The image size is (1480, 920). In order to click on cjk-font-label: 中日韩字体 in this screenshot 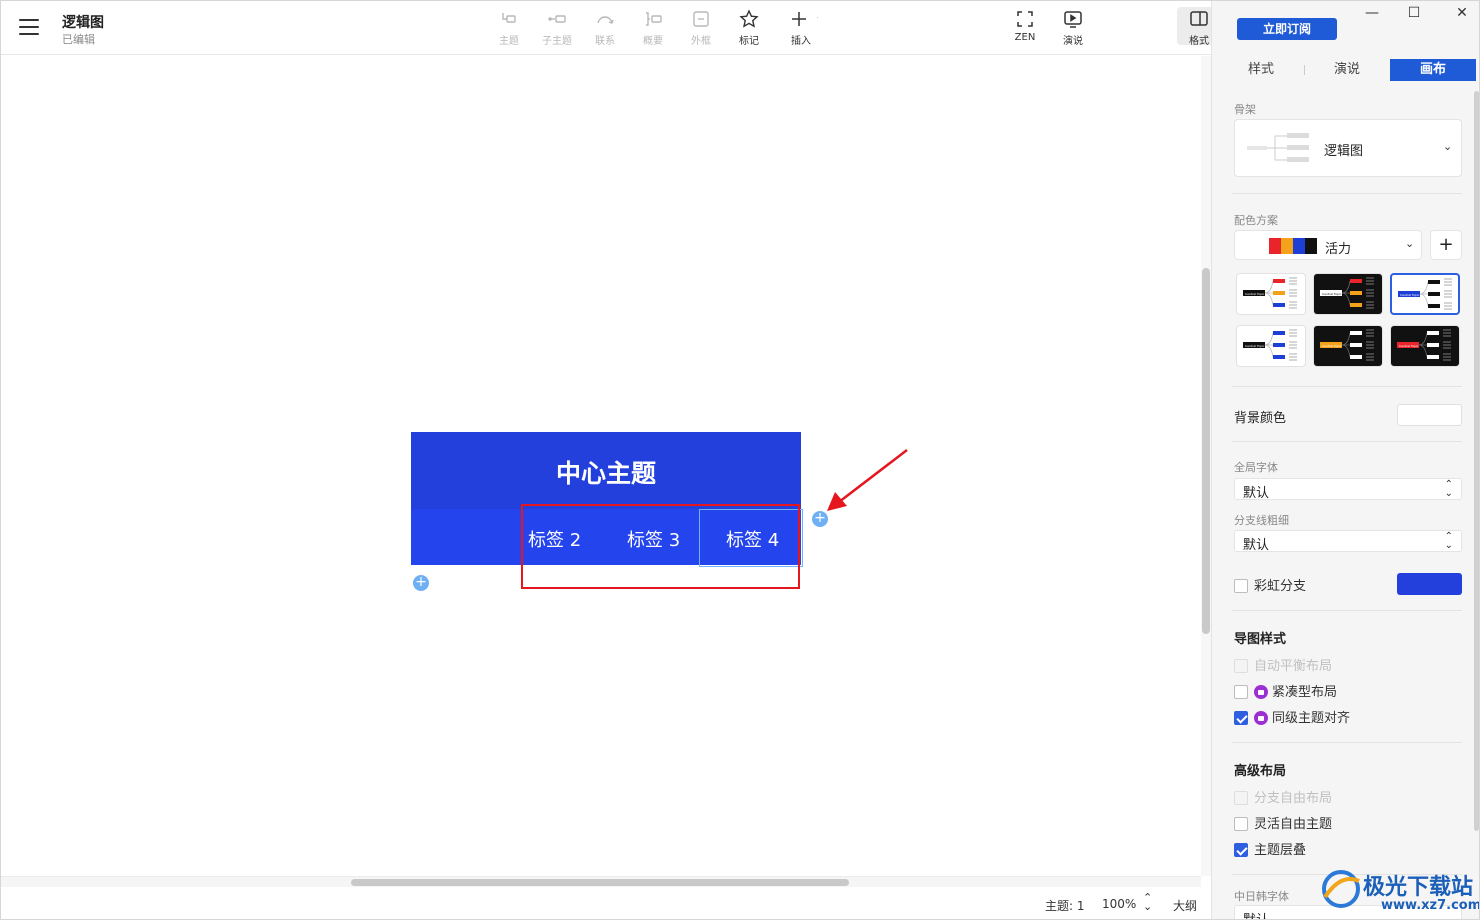, I will do `click(1261, 896)`.